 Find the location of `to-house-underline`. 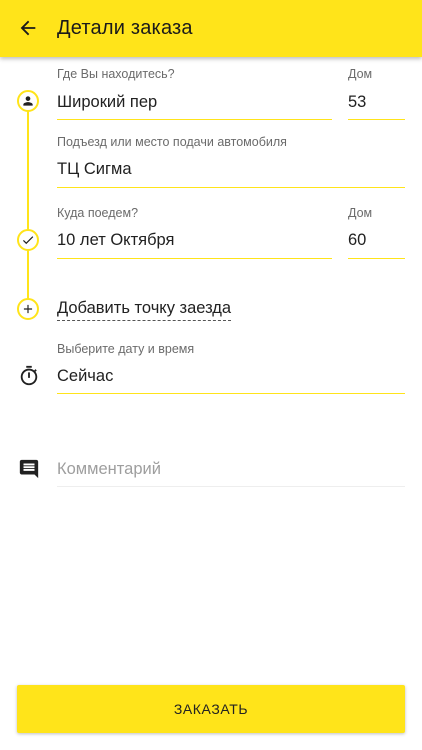

to-house-underline is located at coordinates (376, 258).